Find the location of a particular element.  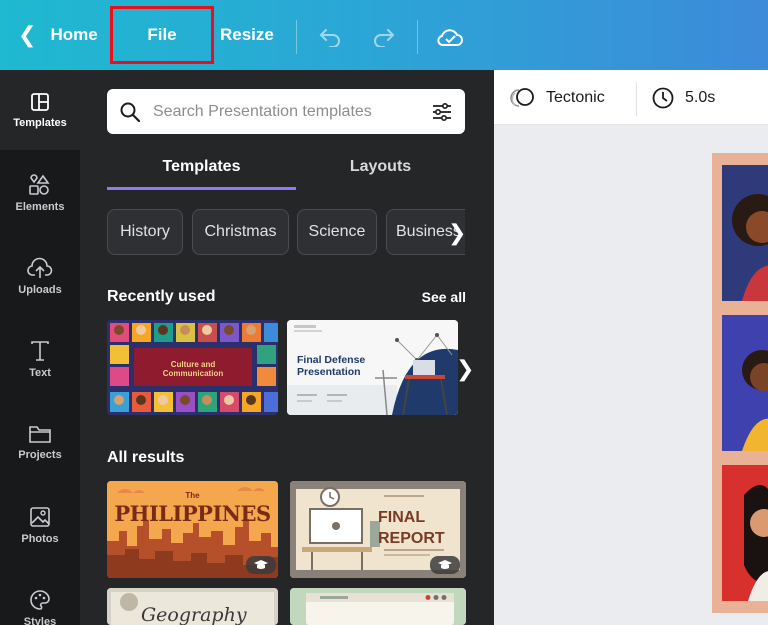

rail-text: Text is located at coordinates (40, 359).